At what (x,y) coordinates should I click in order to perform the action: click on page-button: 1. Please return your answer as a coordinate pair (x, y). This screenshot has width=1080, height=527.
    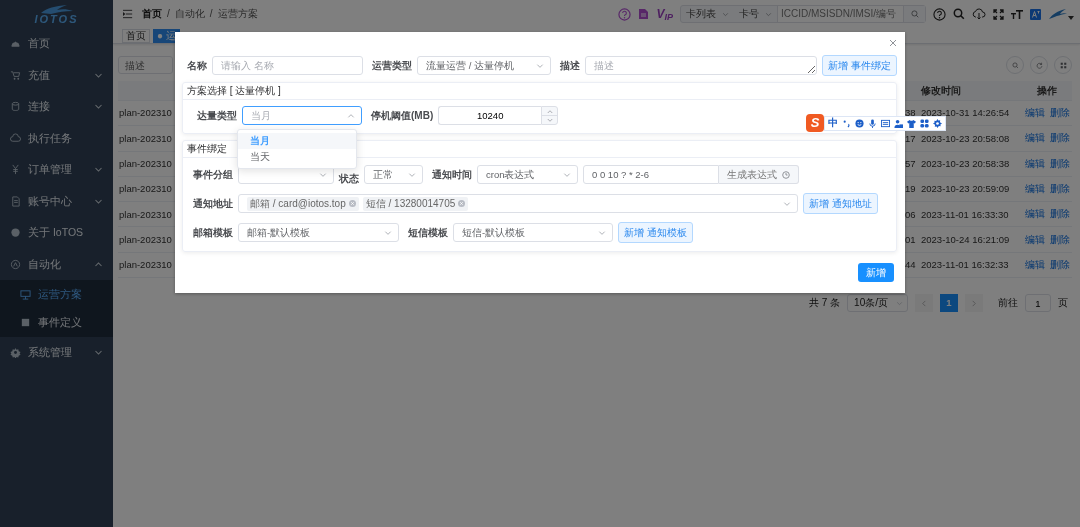
    Looking at the image, I should click on (949, 303).